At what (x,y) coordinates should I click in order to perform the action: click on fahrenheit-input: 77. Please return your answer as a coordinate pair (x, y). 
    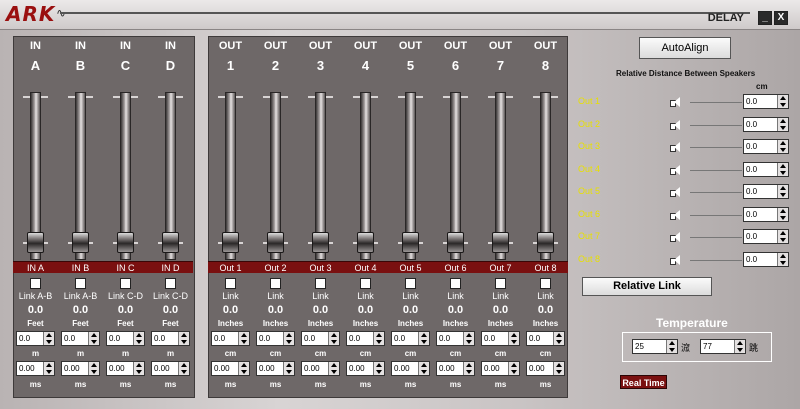
    Looking at the image, I should click on (723, 346).